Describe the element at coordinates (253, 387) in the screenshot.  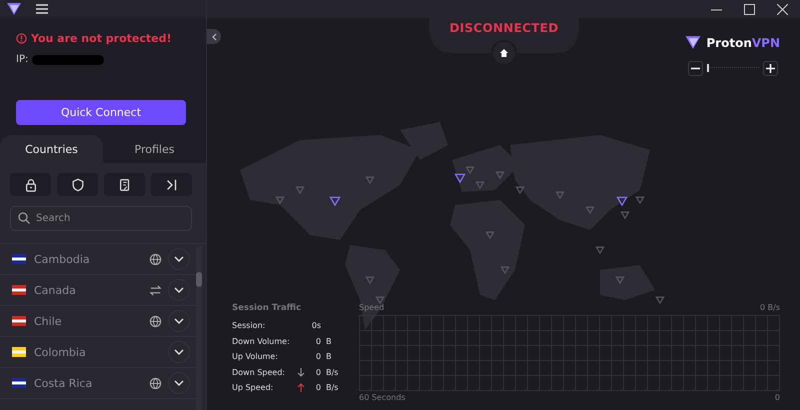
I see `stat-label: Up Speed:` at that location.